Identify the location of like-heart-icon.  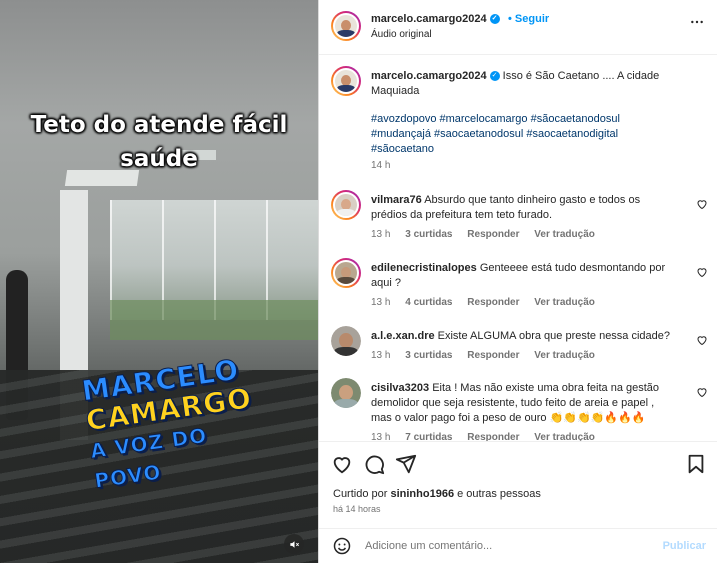
(342, 464).